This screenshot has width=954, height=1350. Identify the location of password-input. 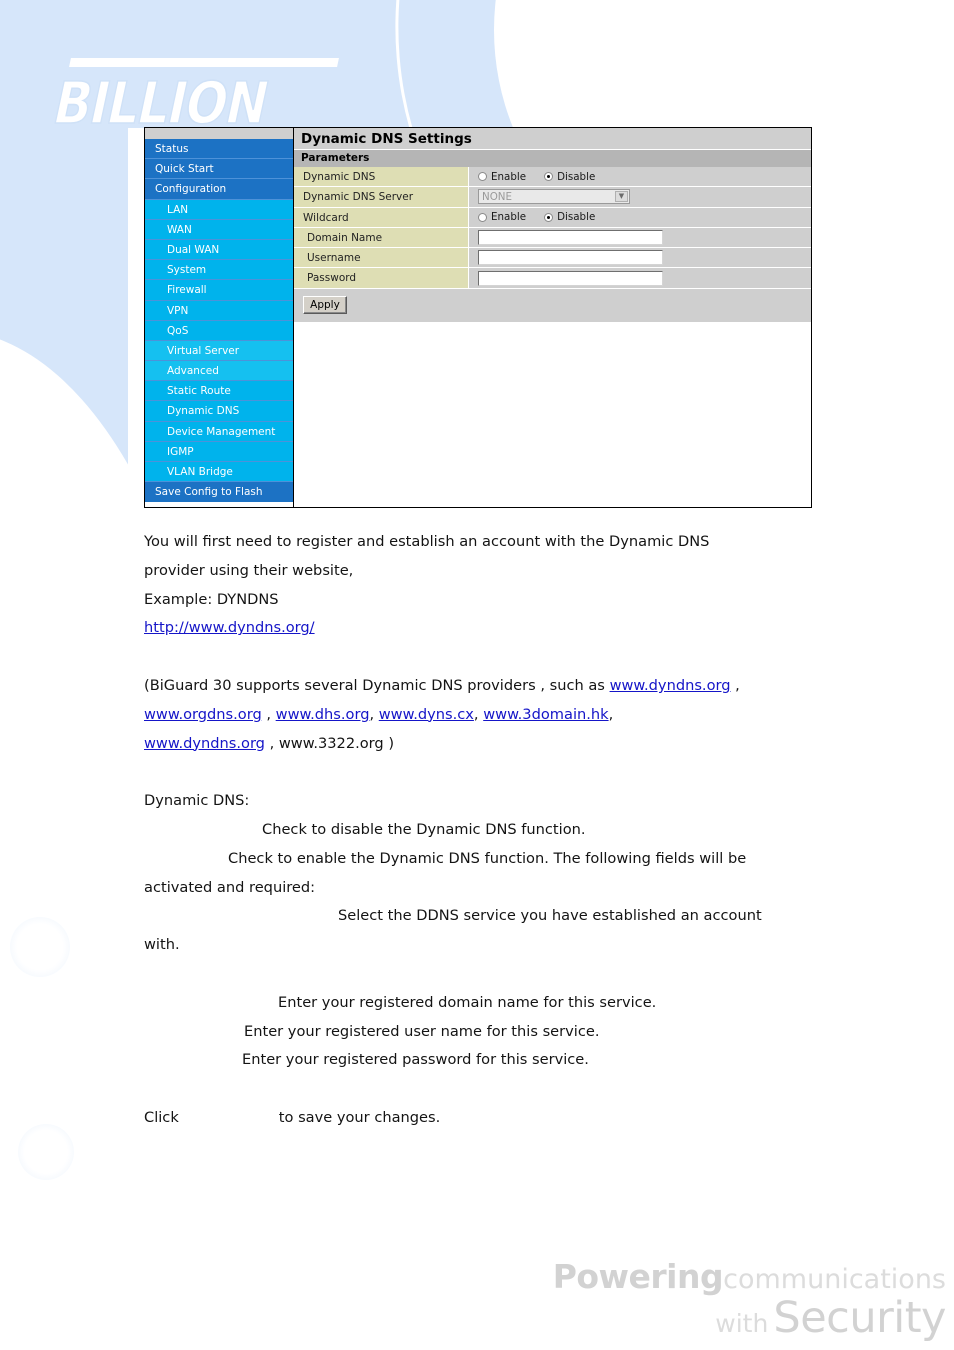
(570, 278).